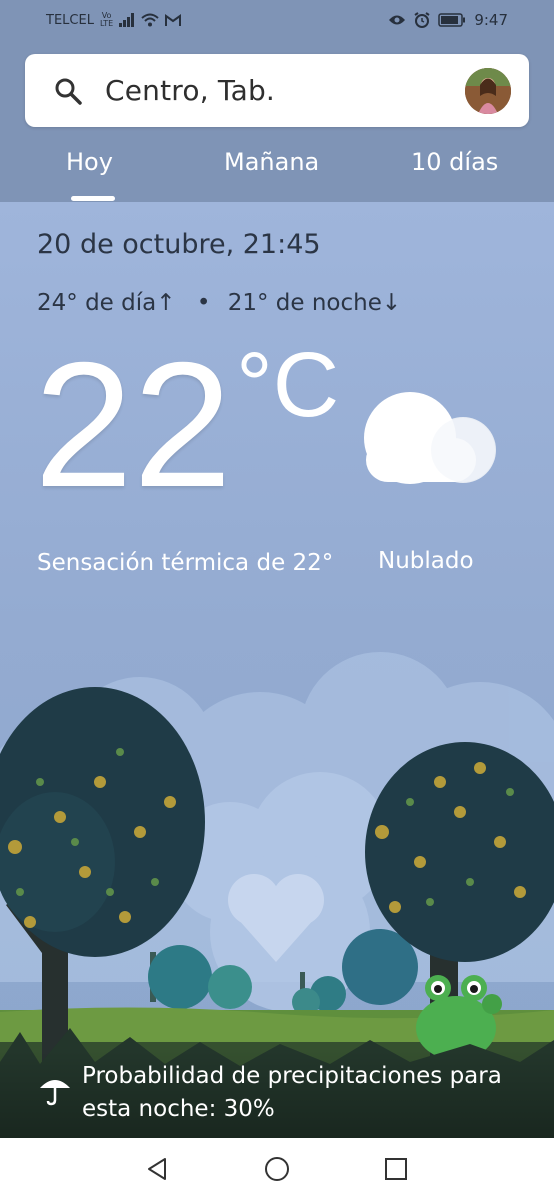  What do you see at coordinates (426, 561) in the screenshot?
I see `condition-label: Nublado` at bounding box center [426, 561].